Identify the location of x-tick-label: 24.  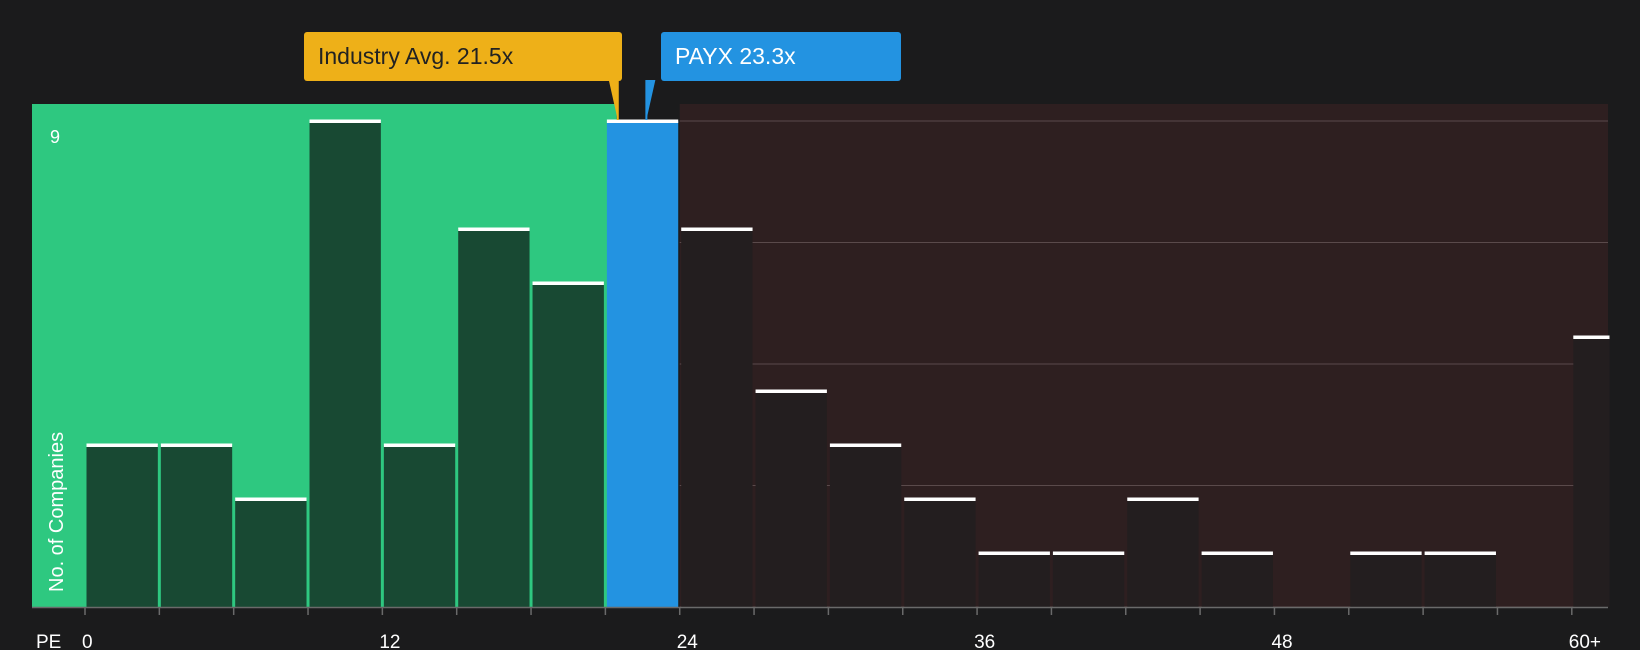
(688, 641).